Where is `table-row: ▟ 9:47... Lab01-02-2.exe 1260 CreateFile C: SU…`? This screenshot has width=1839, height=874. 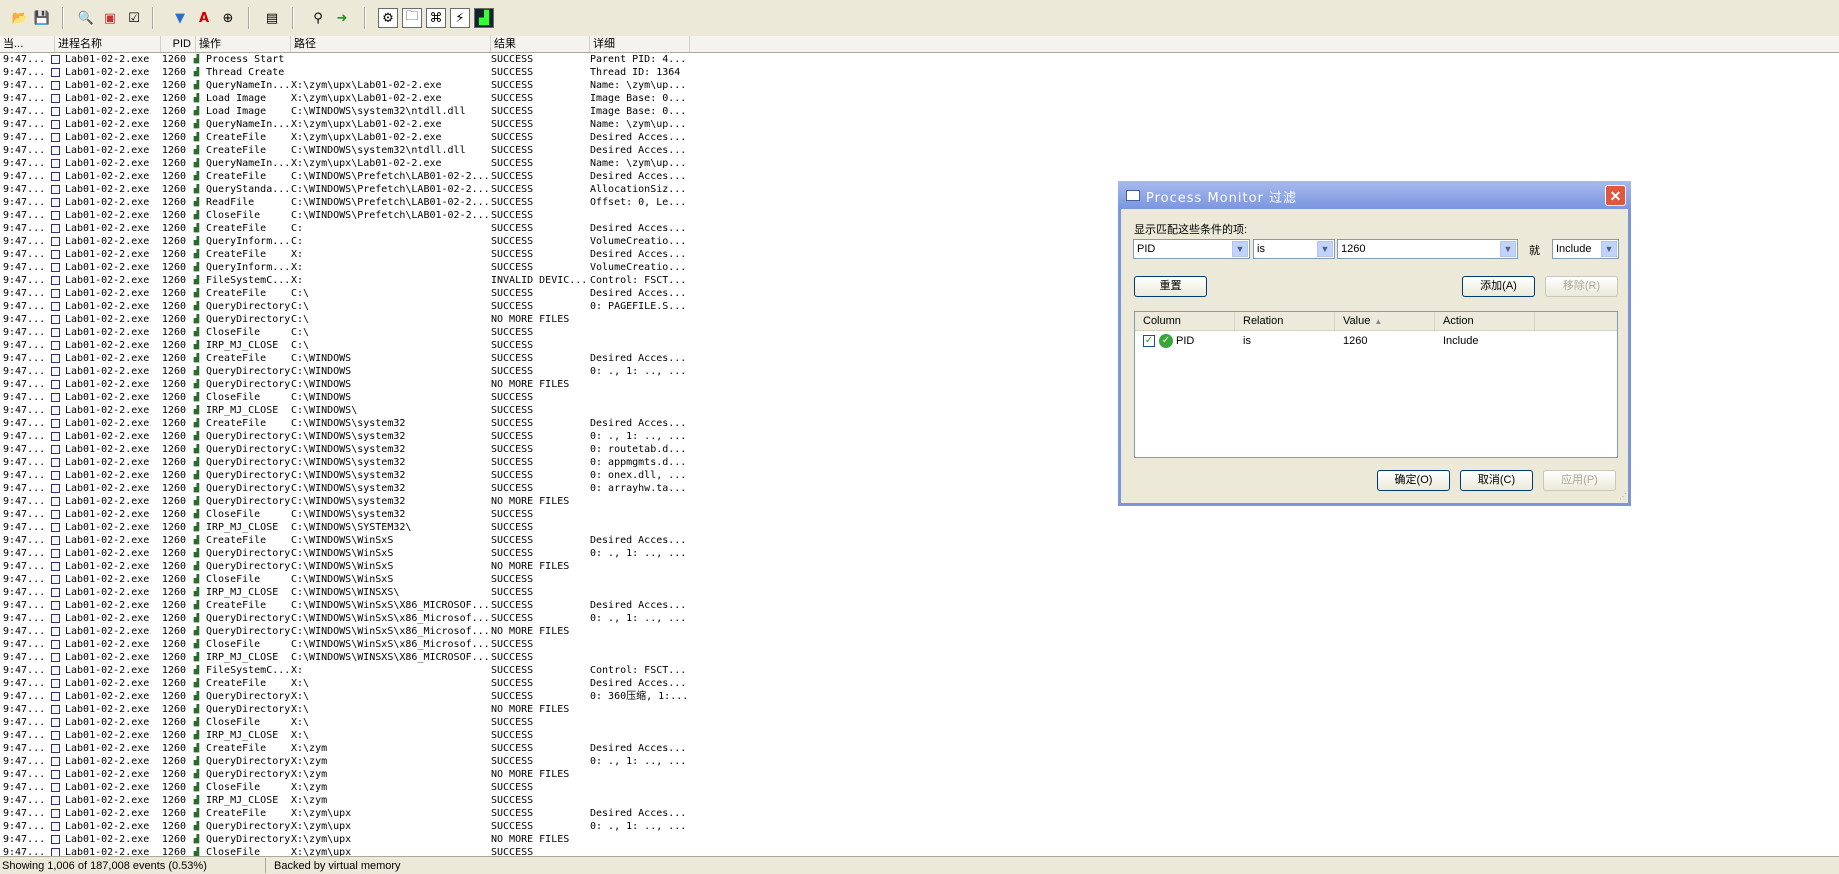
table-row: ▟ 9:47... Lab01-02-2.exe 1260 CreateFile C: SU… is located at coordinates (350, 228).